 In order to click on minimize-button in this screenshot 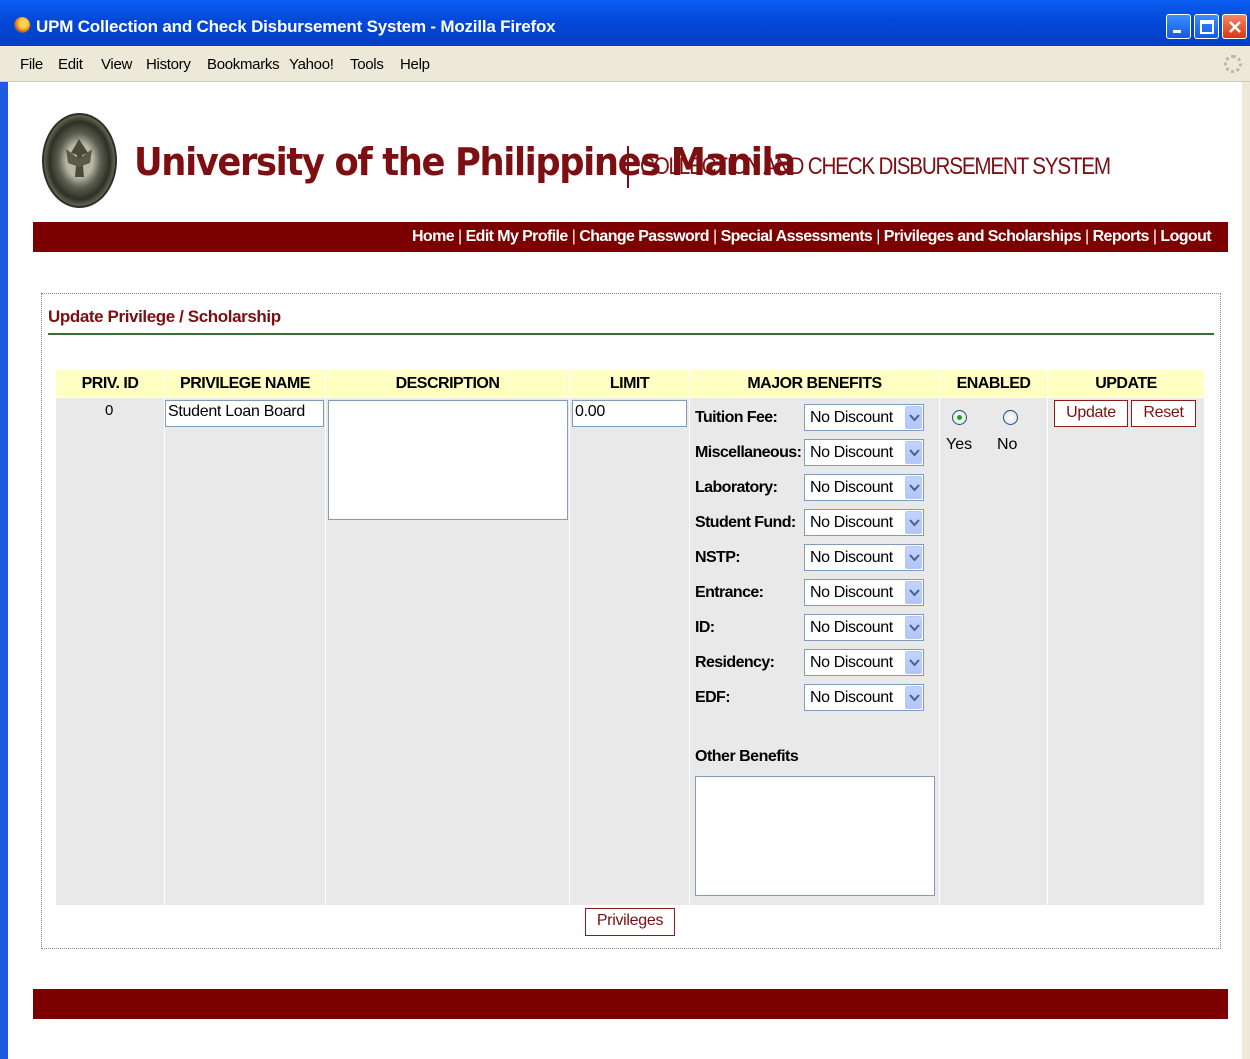, I will do `click(1178, 26)`.